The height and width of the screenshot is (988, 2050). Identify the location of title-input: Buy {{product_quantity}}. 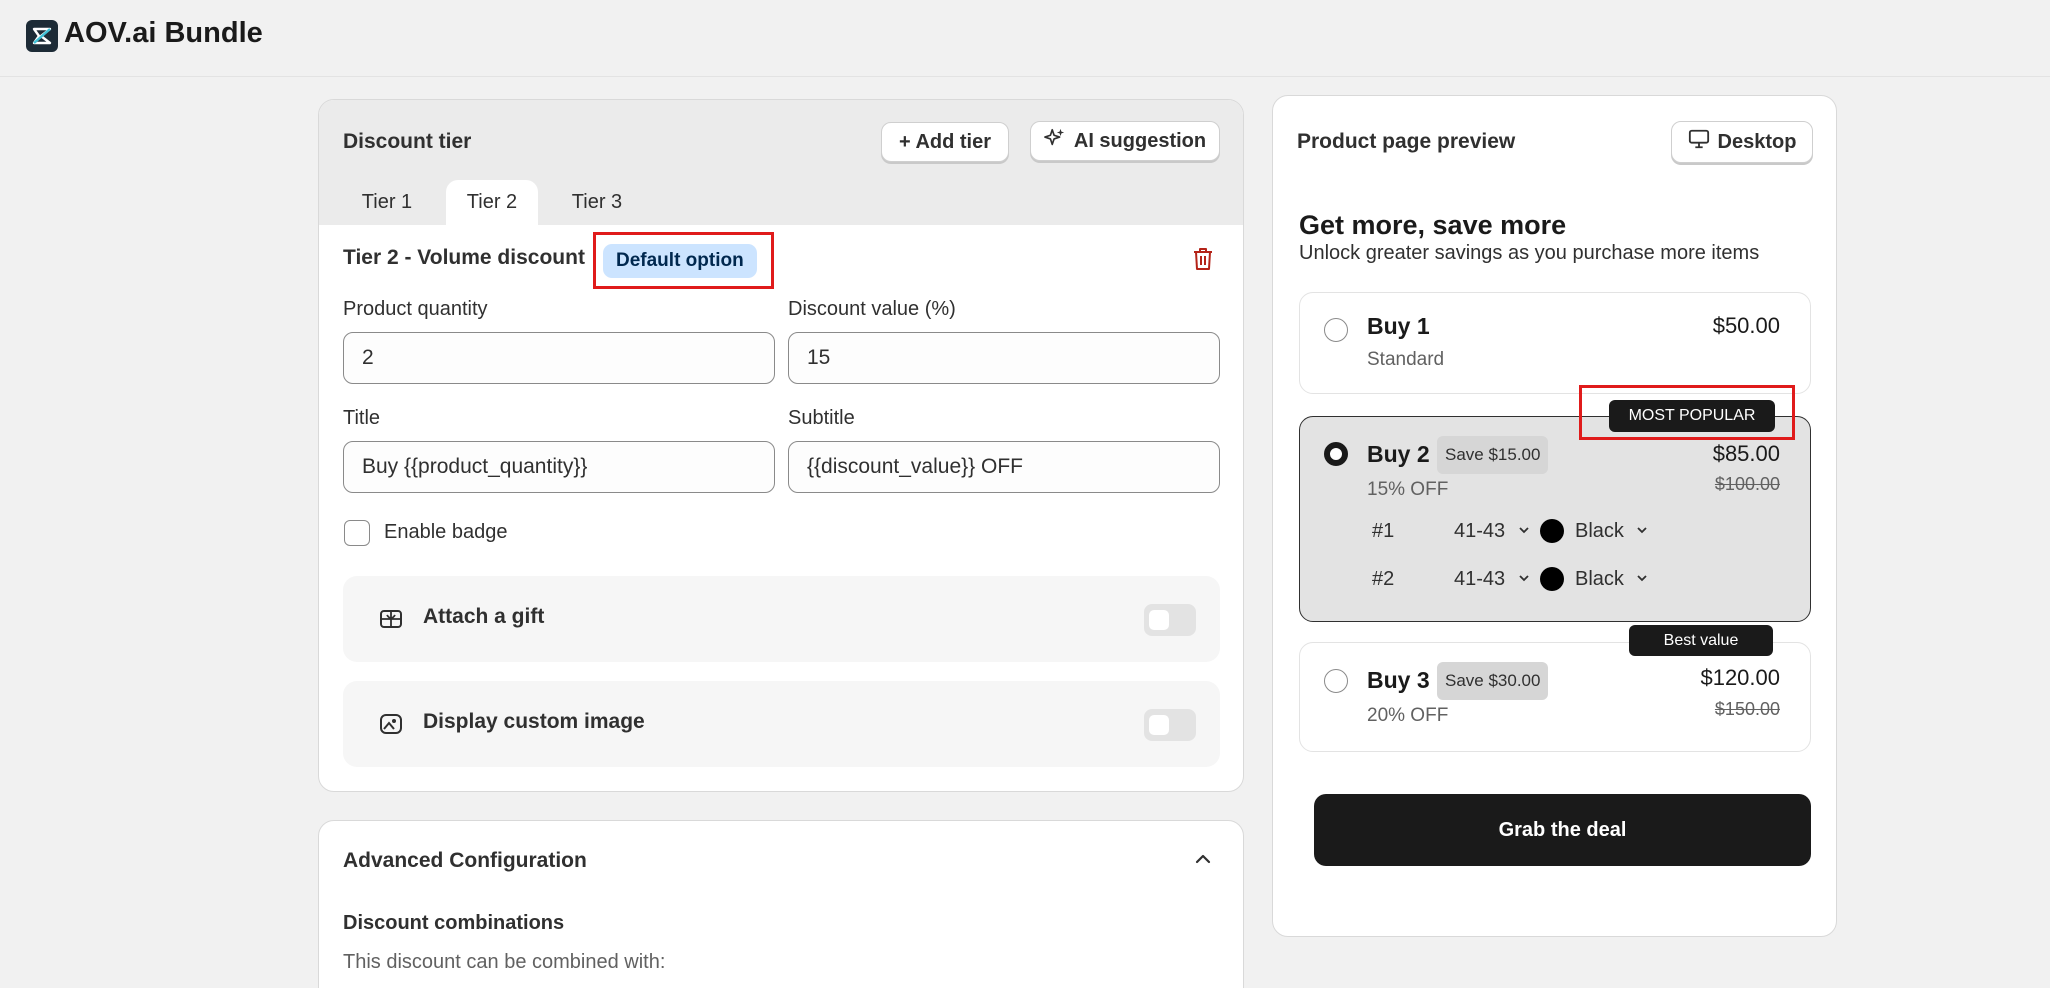
(559, 467).